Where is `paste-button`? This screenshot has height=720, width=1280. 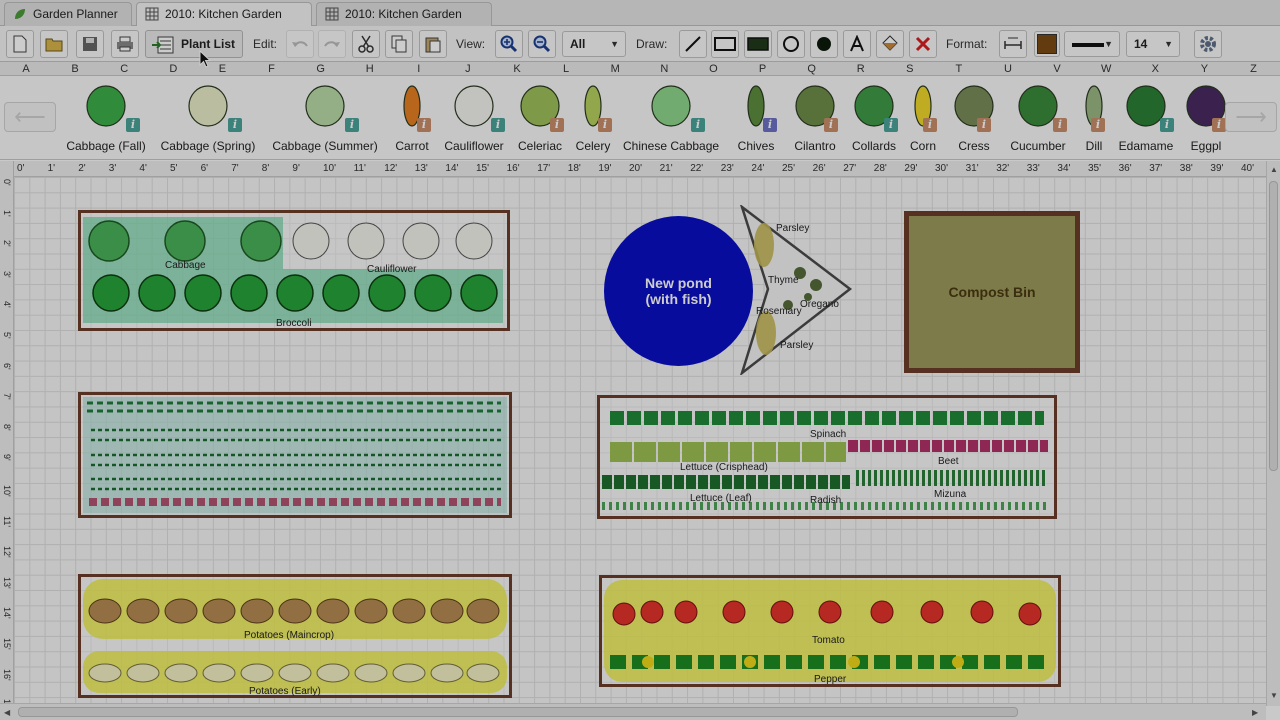 paste-button is located at coordinates (433, 44).